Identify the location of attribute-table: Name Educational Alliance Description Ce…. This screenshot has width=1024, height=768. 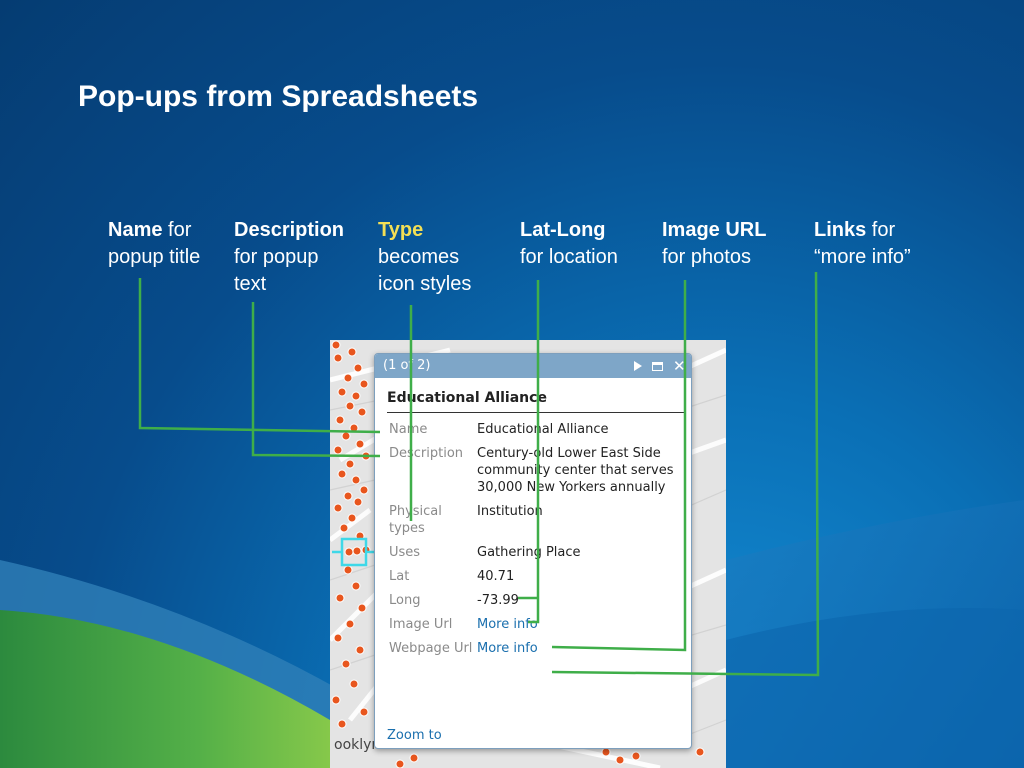
(540, 539).